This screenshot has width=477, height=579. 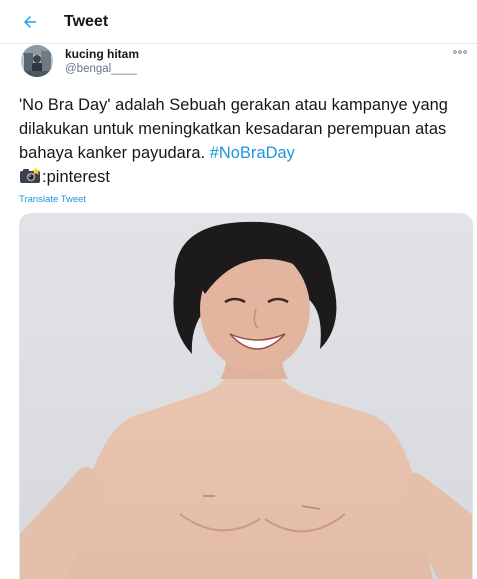 What do you see at coordinates (76, 177) in the screenshot?
I see `source-text: :pinterest` at bounding box center [76, 177].